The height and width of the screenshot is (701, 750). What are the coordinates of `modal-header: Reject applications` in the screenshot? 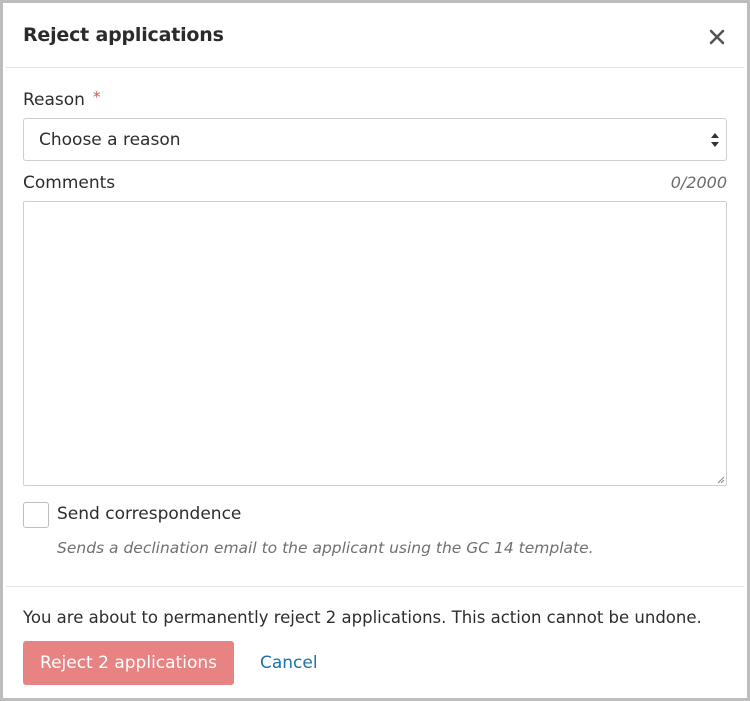 It's located at (375, 37).